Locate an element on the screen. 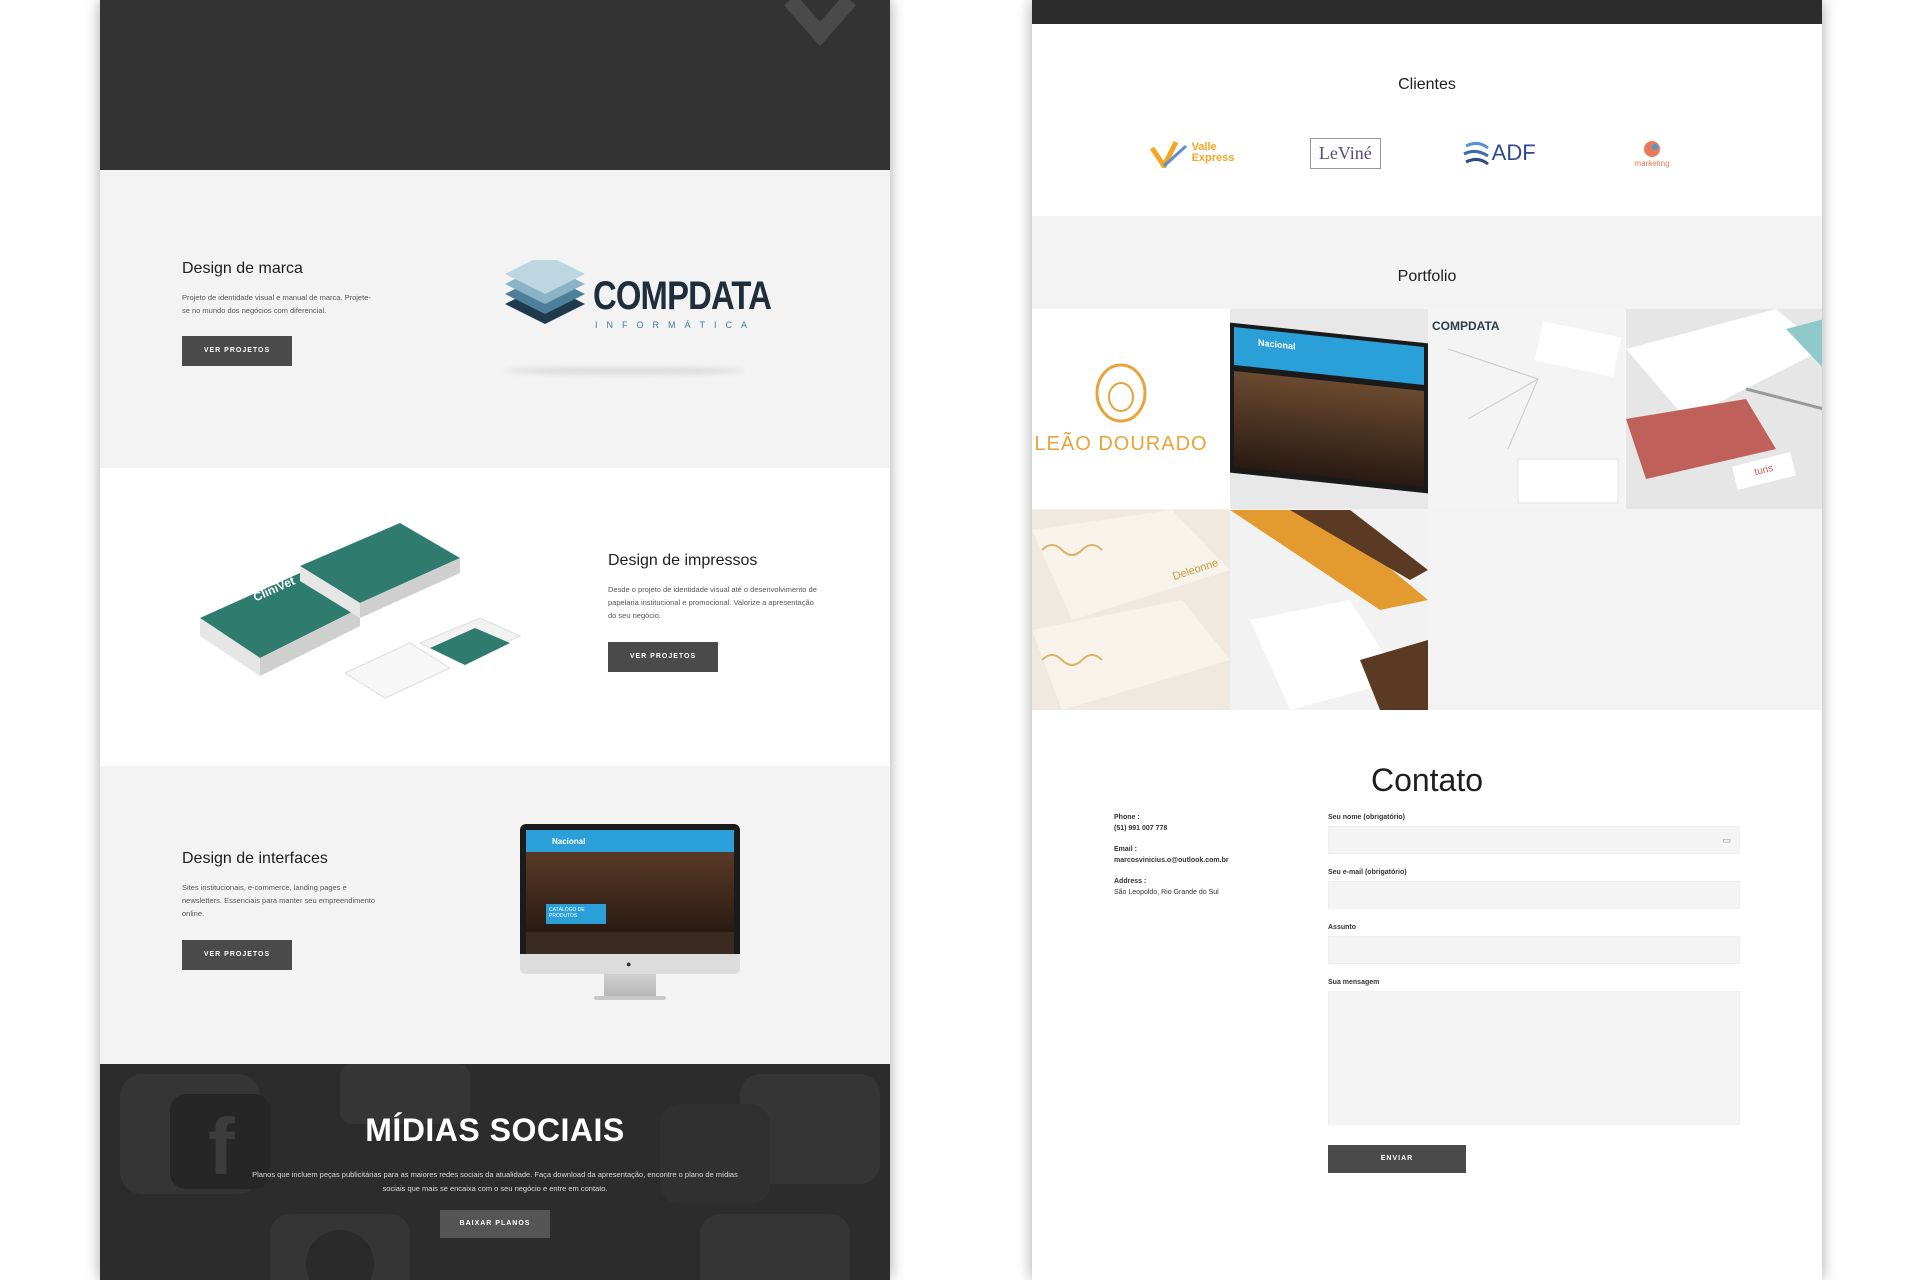  brand-section-title: Design de marca is located at coordinates (242, 268).